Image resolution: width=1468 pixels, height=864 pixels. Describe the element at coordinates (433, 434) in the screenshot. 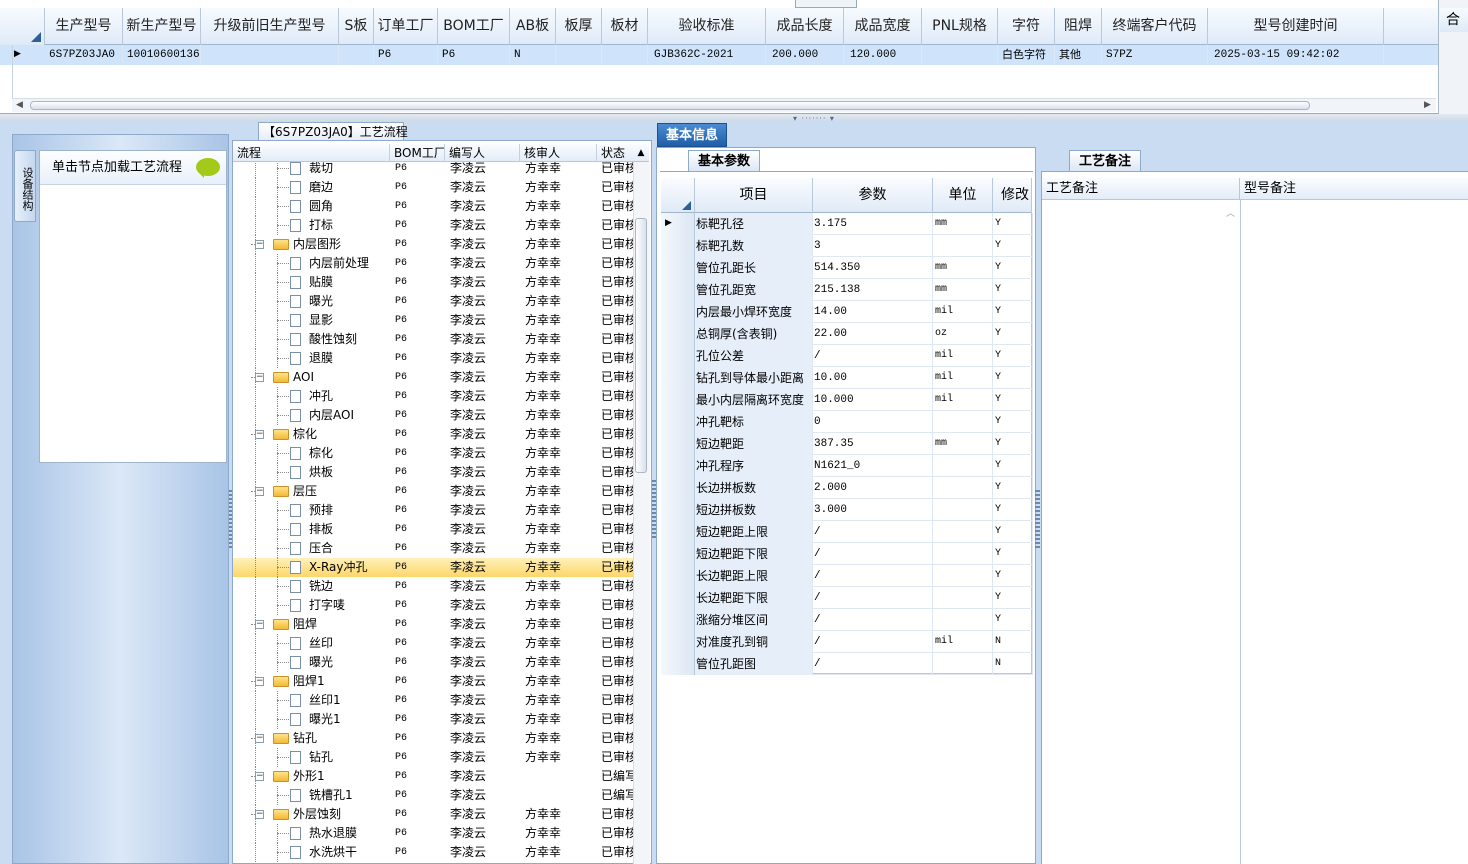

I see `tree-row: − 棕化 P6 李凌云 方幸幸 已审核` at that location.